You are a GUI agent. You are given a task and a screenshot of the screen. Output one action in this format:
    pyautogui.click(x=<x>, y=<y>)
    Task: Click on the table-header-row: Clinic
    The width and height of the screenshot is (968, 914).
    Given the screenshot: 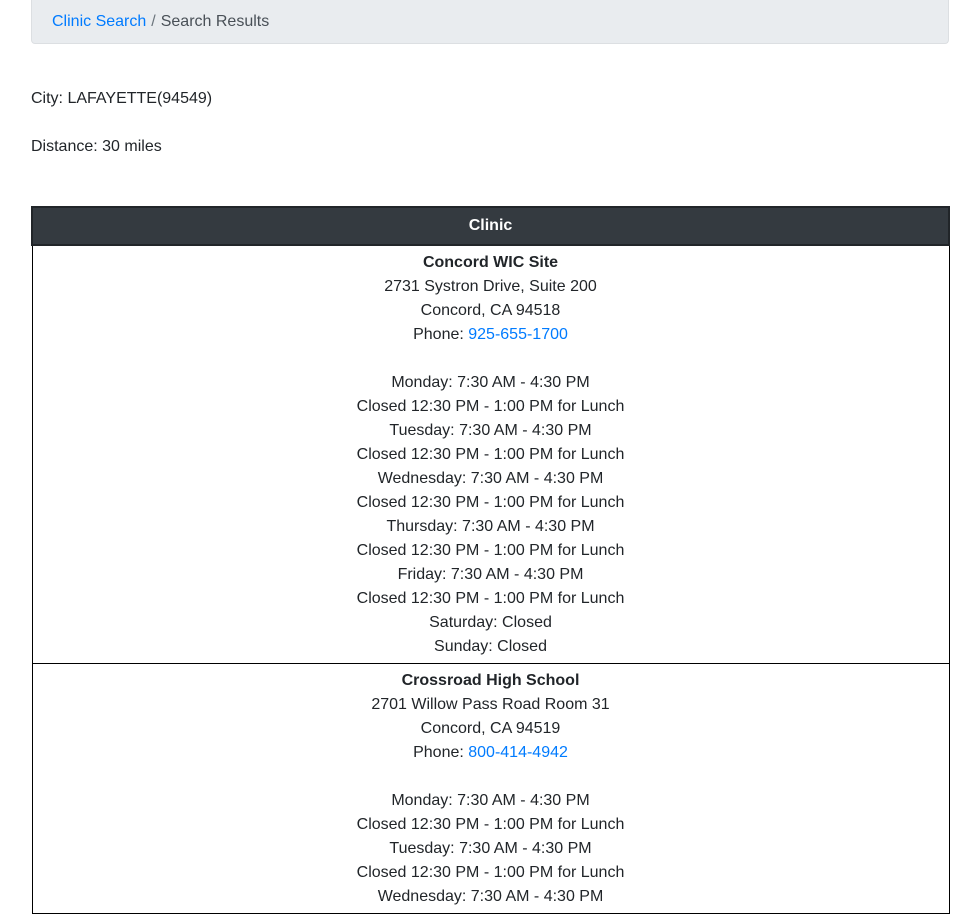 What is the action you would take?
    pyautogui.click(x=490, y=226)
    